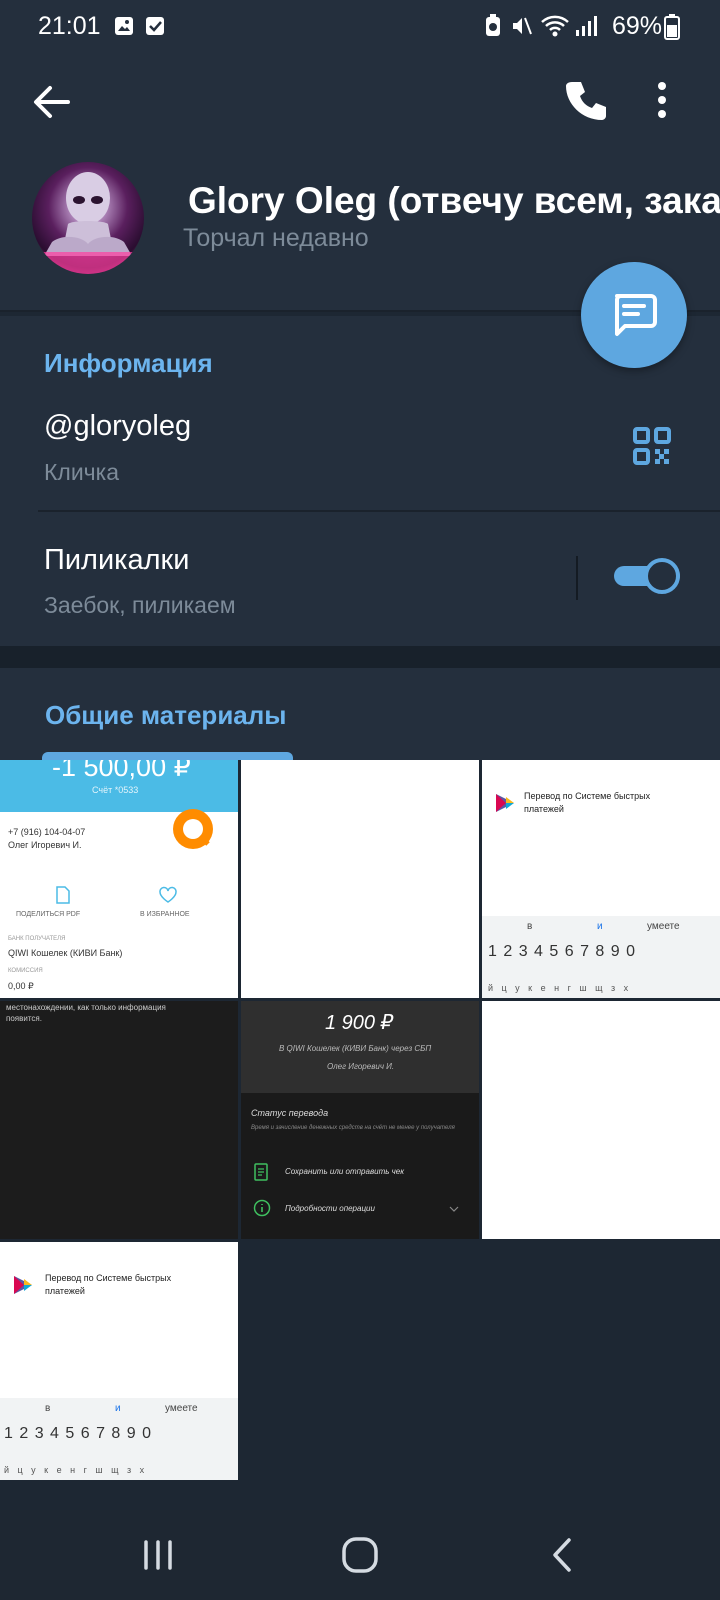 Image resolution: width=720 pixels, height=1600 pixels. I want to click on transfer-amount: 1 900 ₽, so click(359, 1023).